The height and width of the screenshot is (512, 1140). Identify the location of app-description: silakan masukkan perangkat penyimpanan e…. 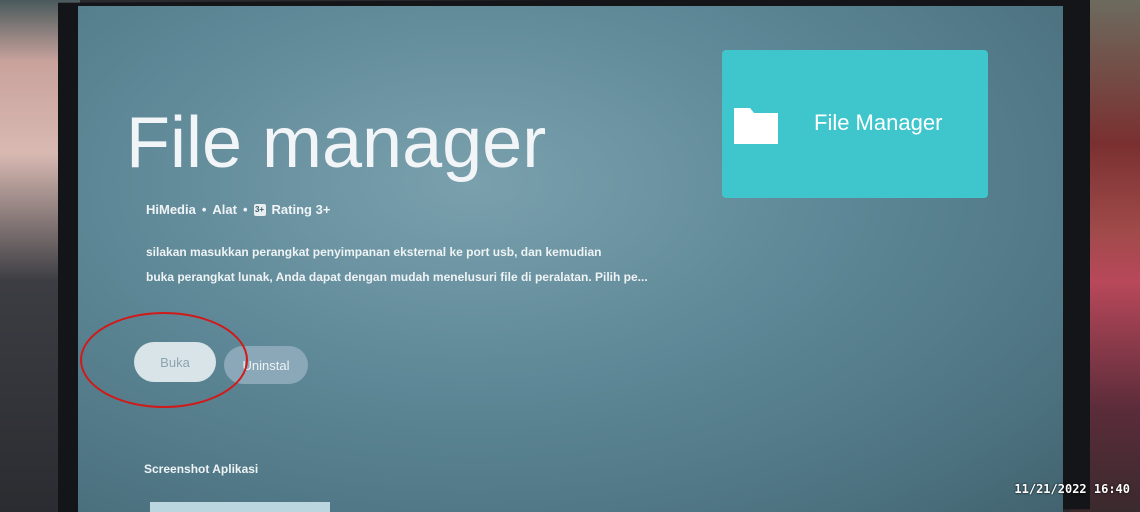
(426, 265).